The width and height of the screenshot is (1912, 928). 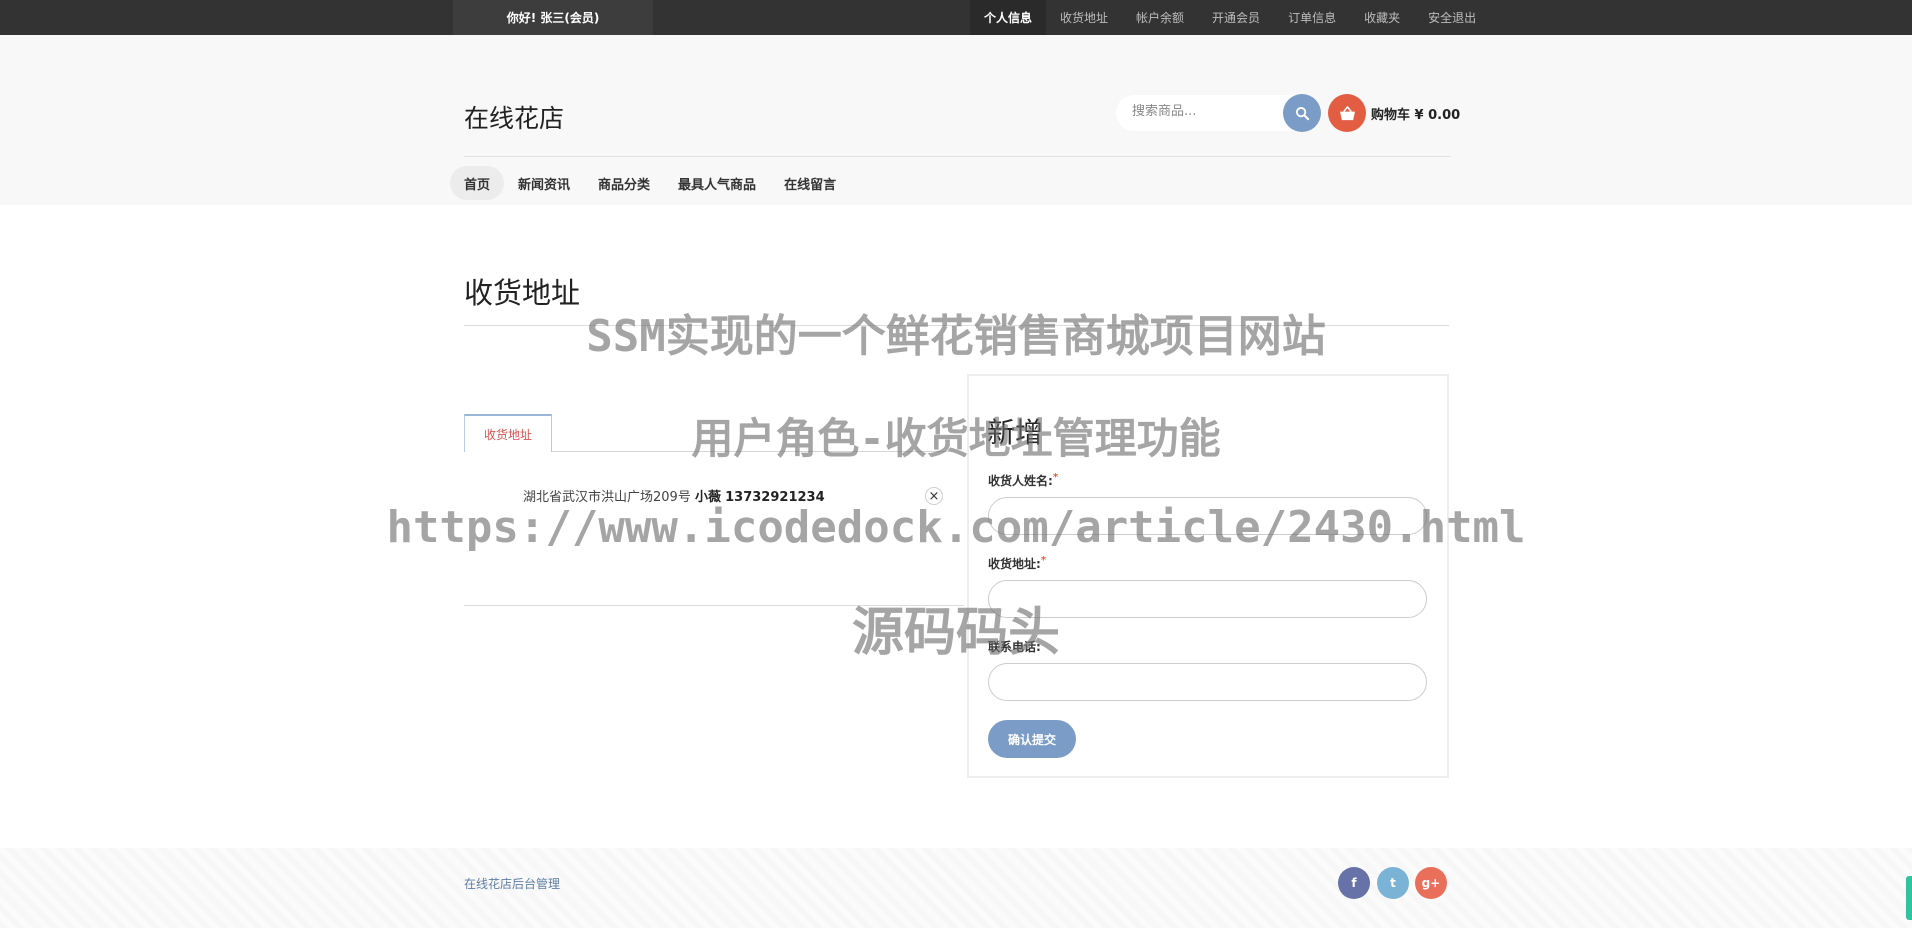 What do you see at coordinates (1236, 17) in the screenshot?
I see `topnav-membership: 开通会员` at bounding box center [1236, 17].